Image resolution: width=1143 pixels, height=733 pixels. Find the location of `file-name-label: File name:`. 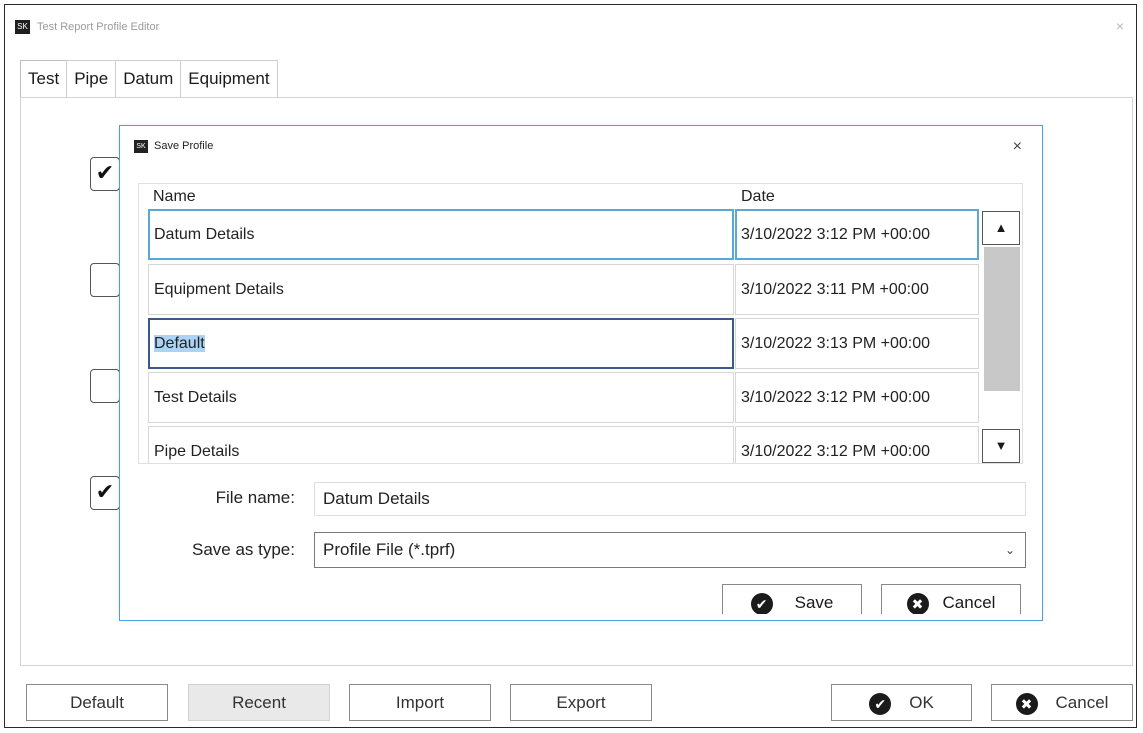

file-name-label: File name: is located at coordinates (255, 497).